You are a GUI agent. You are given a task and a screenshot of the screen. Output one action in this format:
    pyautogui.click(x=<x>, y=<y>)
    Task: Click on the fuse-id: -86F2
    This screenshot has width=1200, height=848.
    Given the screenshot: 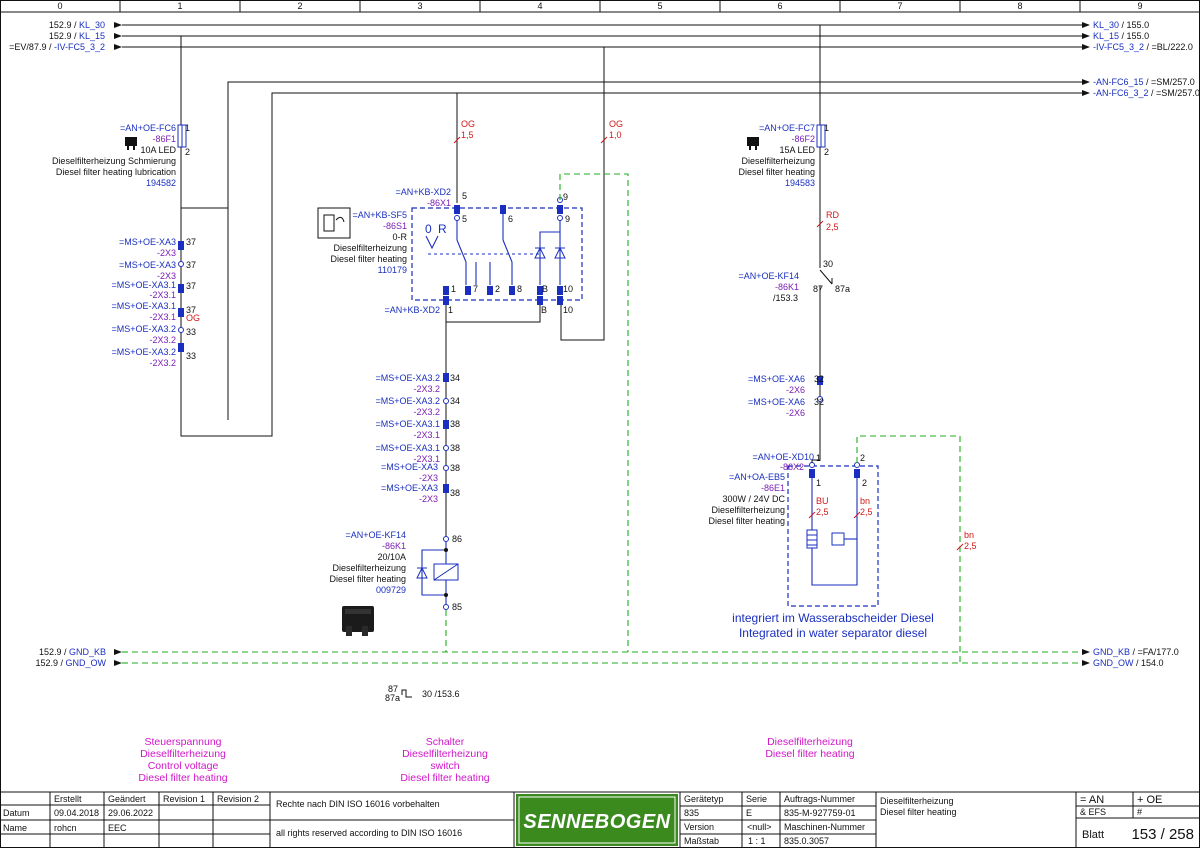 What is the action you would take?
    pyautogui.click(x=803, y=139)
    